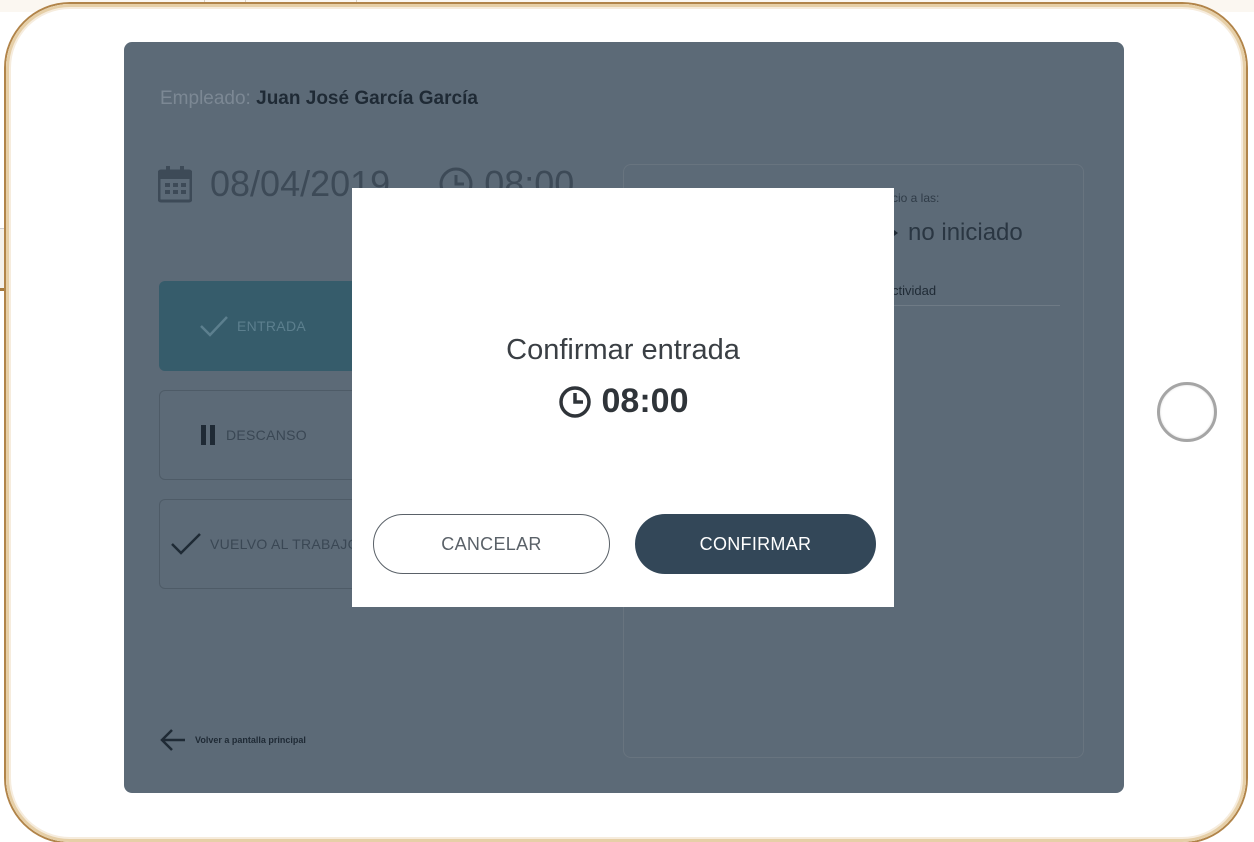 This screenshot has height=842, width=1254. What do you see at coordinates (250, 740) in the screenshot?
I see `back-link-label: Volver a pantalla principal` at bounding box center [250, 740].